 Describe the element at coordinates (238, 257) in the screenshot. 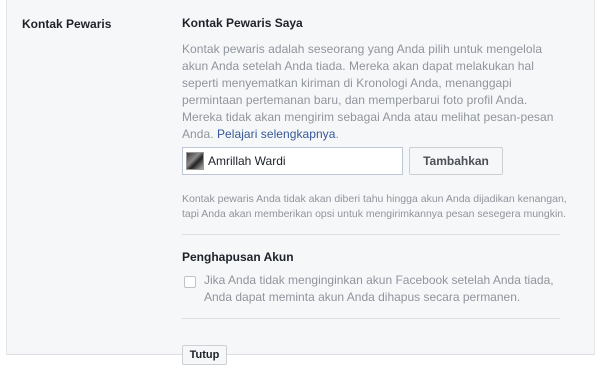

I see `account-deletion-heading: Penghapusan Akun` at that location.